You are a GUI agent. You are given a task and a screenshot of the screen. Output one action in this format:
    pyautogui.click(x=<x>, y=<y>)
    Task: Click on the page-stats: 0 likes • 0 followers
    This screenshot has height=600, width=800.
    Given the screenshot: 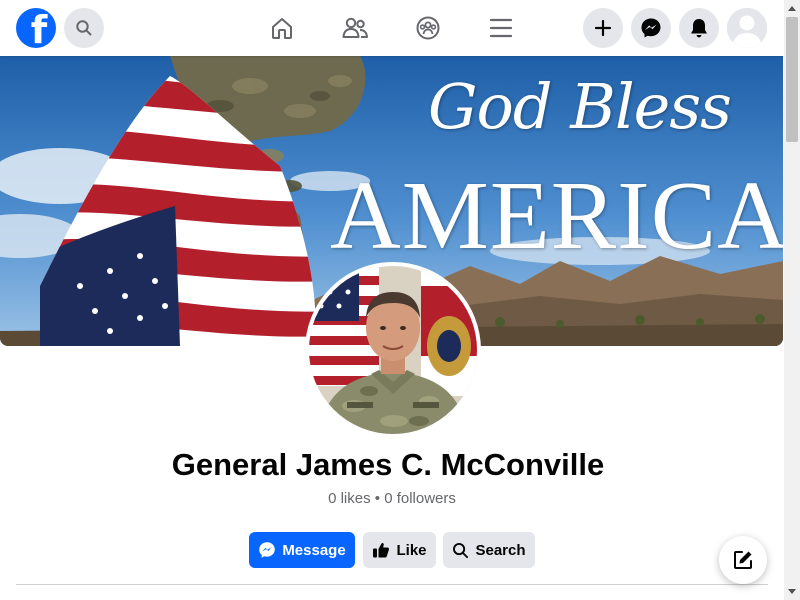 What is the action you would take?
    pyautogui.click(x=392, y=498)
    